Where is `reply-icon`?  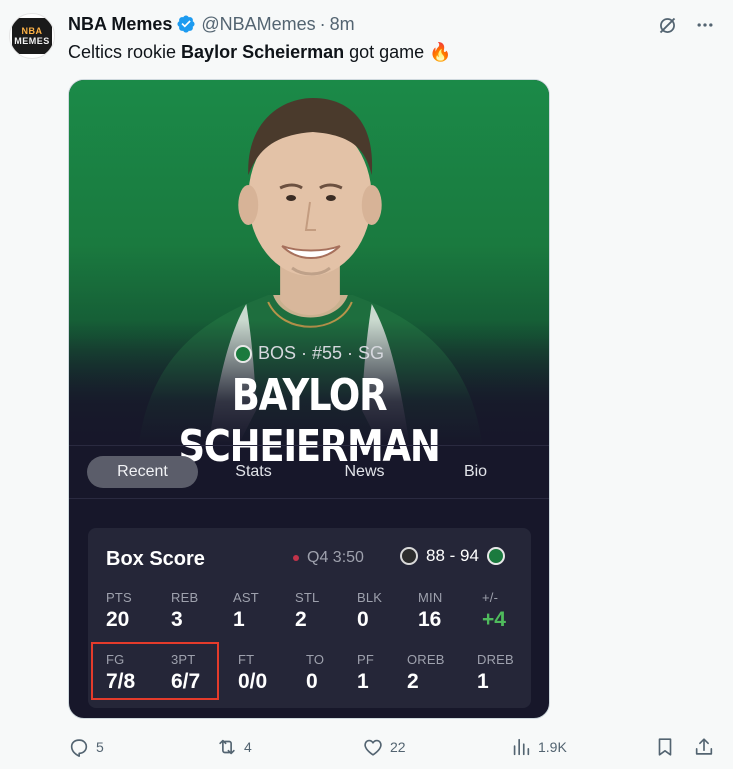 reply-icon is located at coordinates (79, 748).